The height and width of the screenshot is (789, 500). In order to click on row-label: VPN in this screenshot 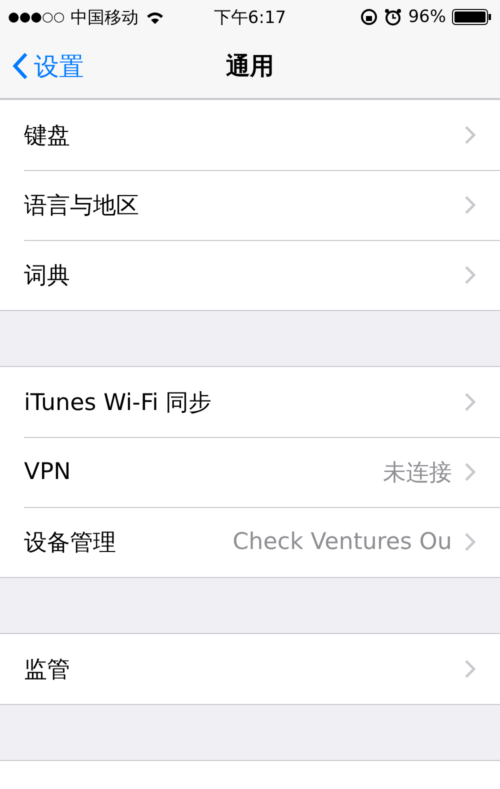, I will do `click(48, 472)`.